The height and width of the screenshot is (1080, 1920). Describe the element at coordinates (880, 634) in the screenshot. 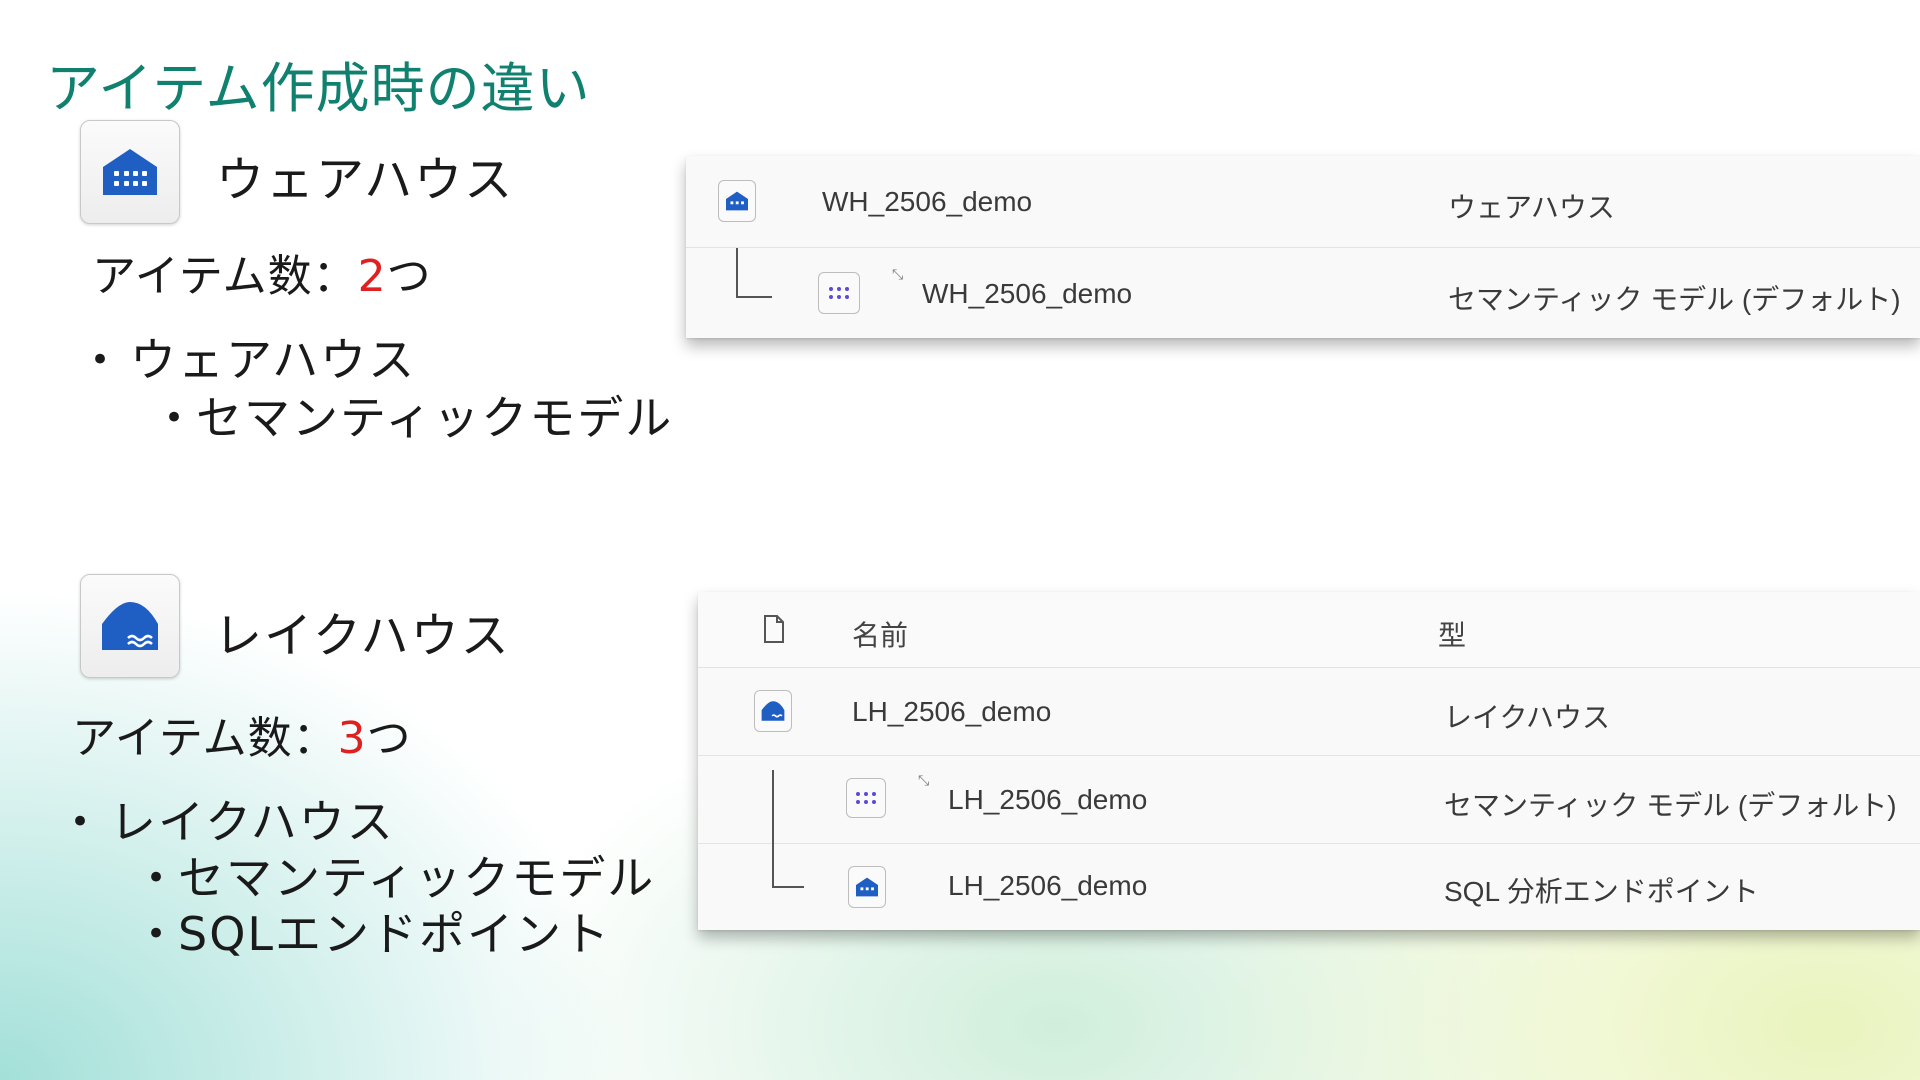

I see `column-header-name: 名前` at that location.